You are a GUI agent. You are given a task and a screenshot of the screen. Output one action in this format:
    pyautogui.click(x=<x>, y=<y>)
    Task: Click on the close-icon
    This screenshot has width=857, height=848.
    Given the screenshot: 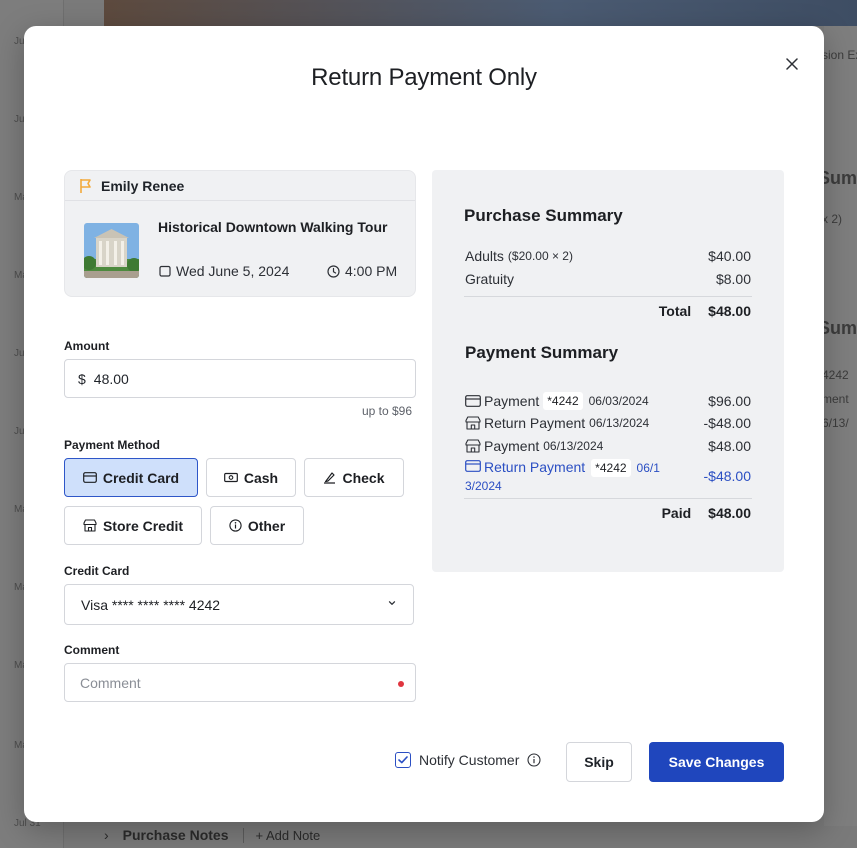 What is the action you would take?
    pyautogui.click(x=792, y=64)
    